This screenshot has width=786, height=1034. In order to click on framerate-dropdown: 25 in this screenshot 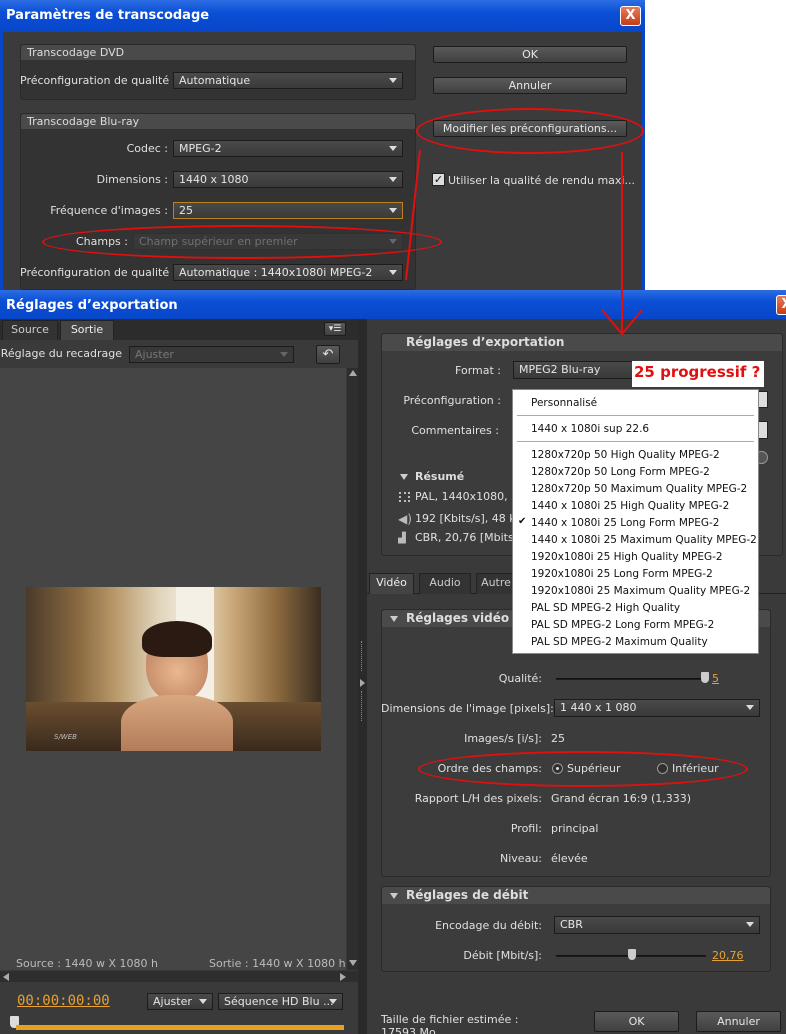, I will do `click(288, 210)`.